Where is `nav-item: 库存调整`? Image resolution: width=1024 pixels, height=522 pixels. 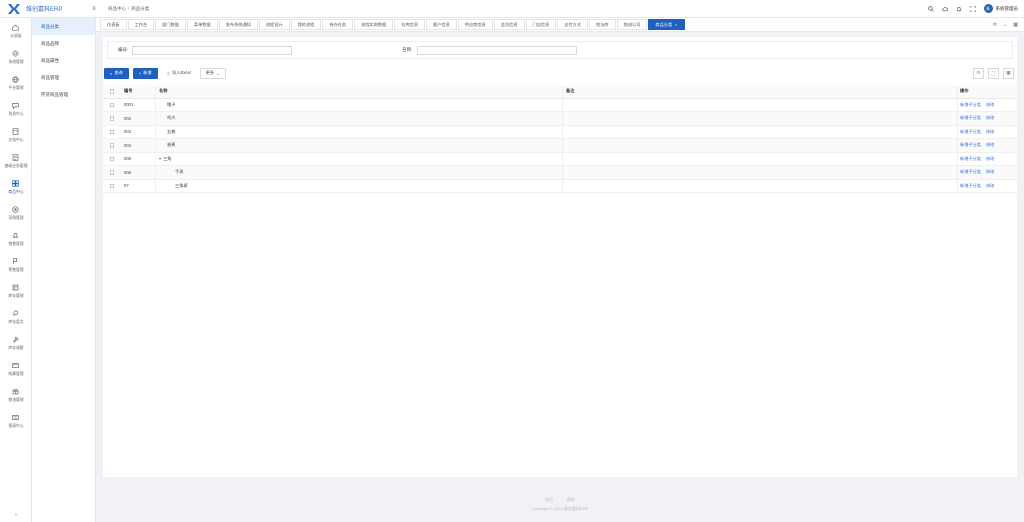 nav-item: 库存调整 is located at coordinates (15, 343).